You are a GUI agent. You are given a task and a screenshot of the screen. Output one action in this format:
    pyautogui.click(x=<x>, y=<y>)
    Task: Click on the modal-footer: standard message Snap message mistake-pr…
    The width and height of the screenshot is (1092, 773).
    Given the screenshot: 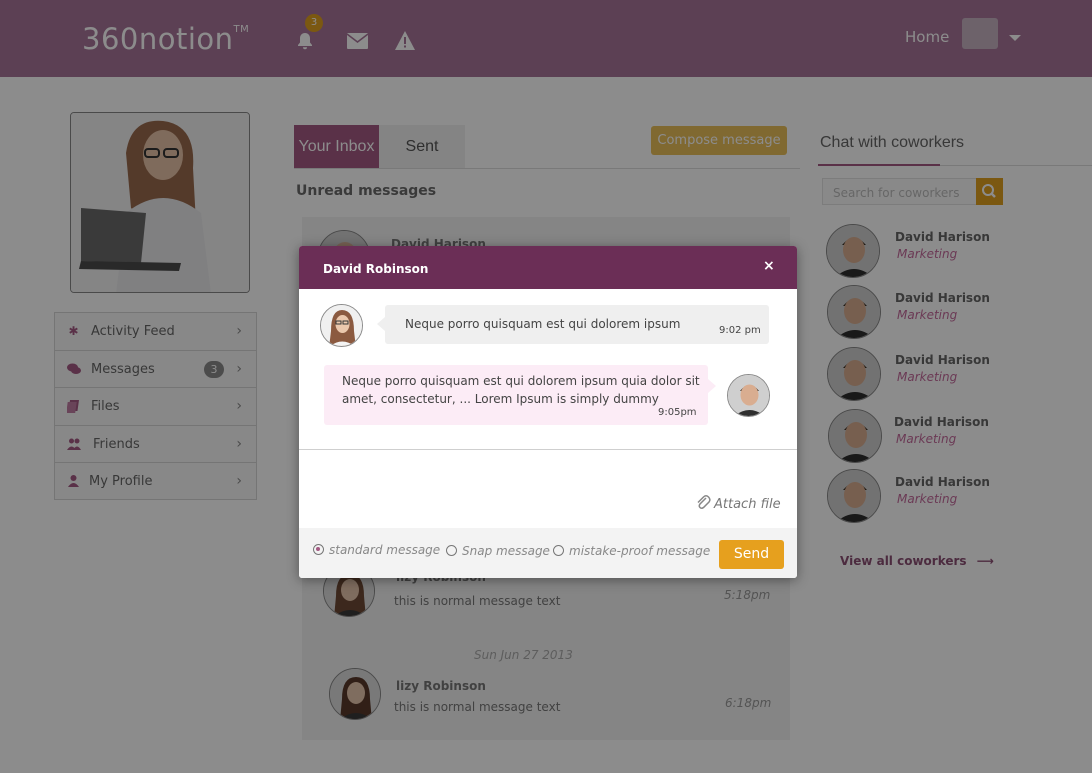 What is the action you would take?
    pyautogui.click(x=548, y=553)
    